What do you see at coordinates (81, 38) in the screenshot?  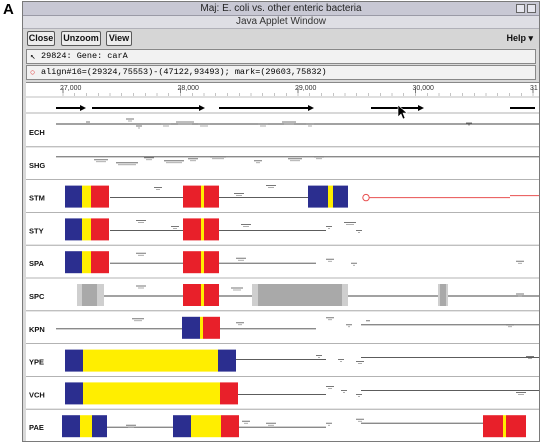 I see `unzoom-button: Unzoom` at bounding box center [81, 38].